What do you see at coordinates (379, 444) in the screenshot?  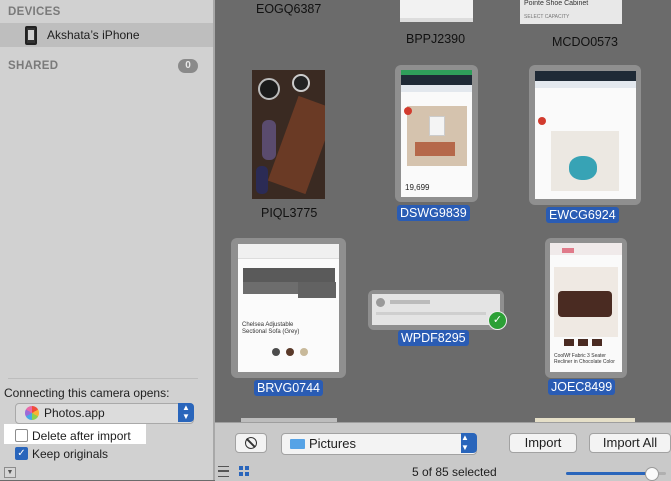 I see `import-destination-select: Pictures ▲ ▼` at bounding box center [379, 444].